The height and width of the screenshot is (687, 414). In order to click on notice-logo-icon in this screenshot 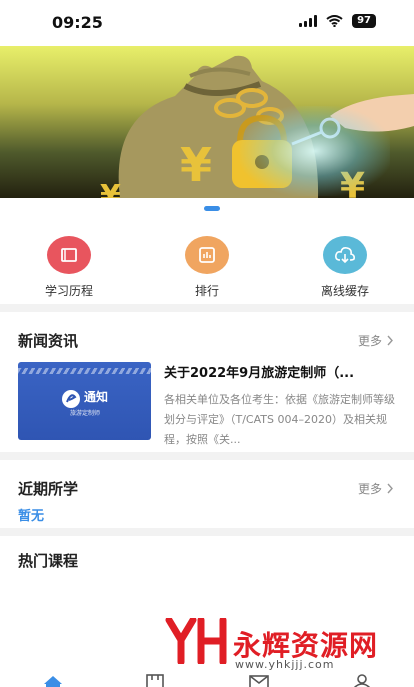, I will do `click(71, 399)`.